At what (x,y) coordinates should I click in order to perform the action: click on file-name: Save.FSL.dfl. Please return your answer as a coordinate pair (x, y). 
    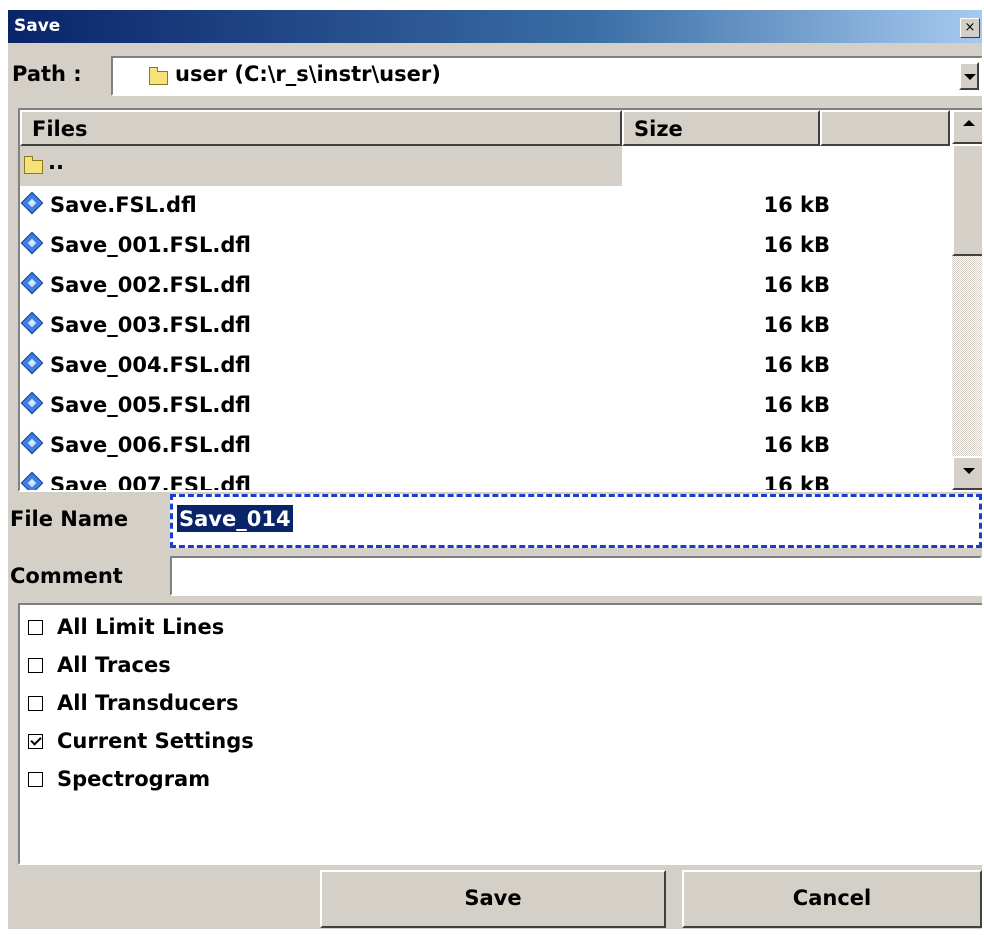
    Looking at the image, I should click on (123, 205).